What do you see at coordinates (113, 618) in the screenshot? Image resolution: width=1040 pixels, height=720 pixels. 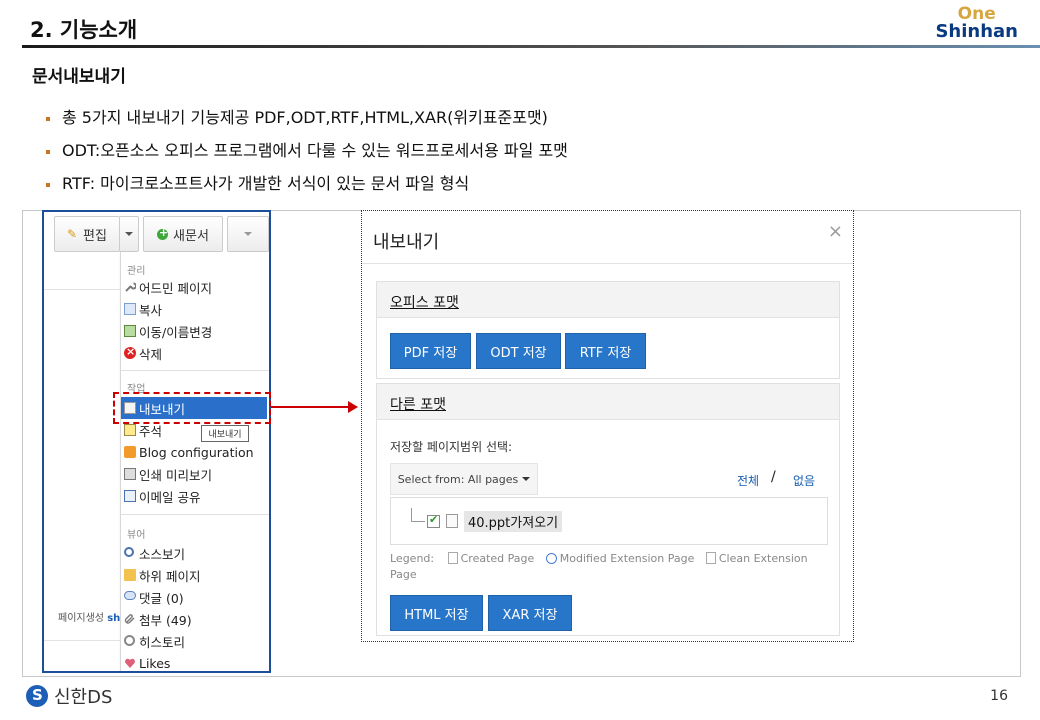 I see `page-creator-link: sh` at bounding box center [113, 618].